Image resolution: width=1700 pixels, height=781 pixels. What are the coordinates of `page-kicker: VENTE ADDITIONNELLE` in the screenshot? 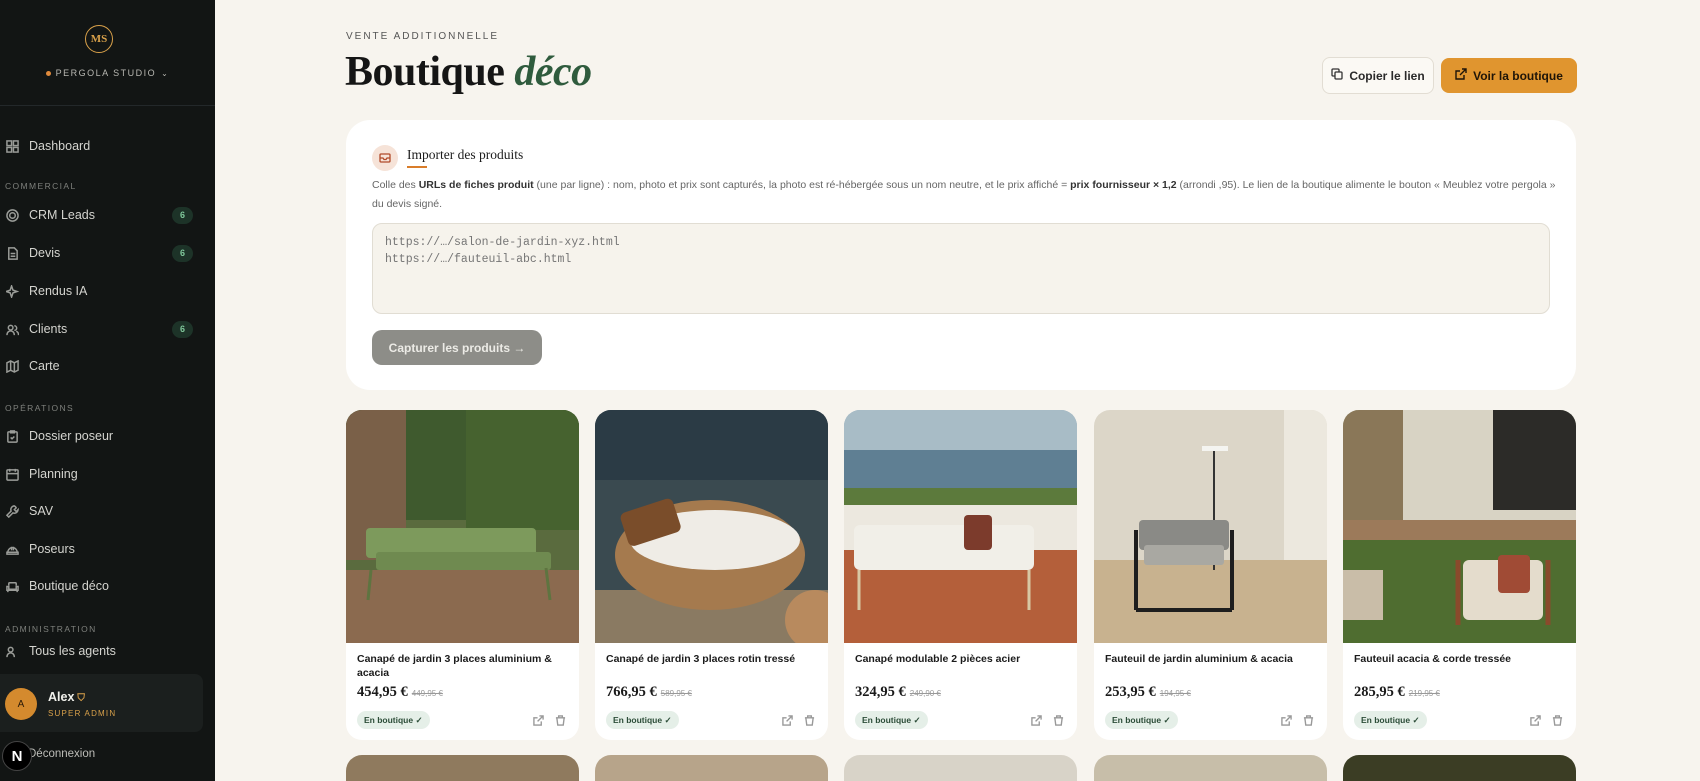 It's located at (423, 36).